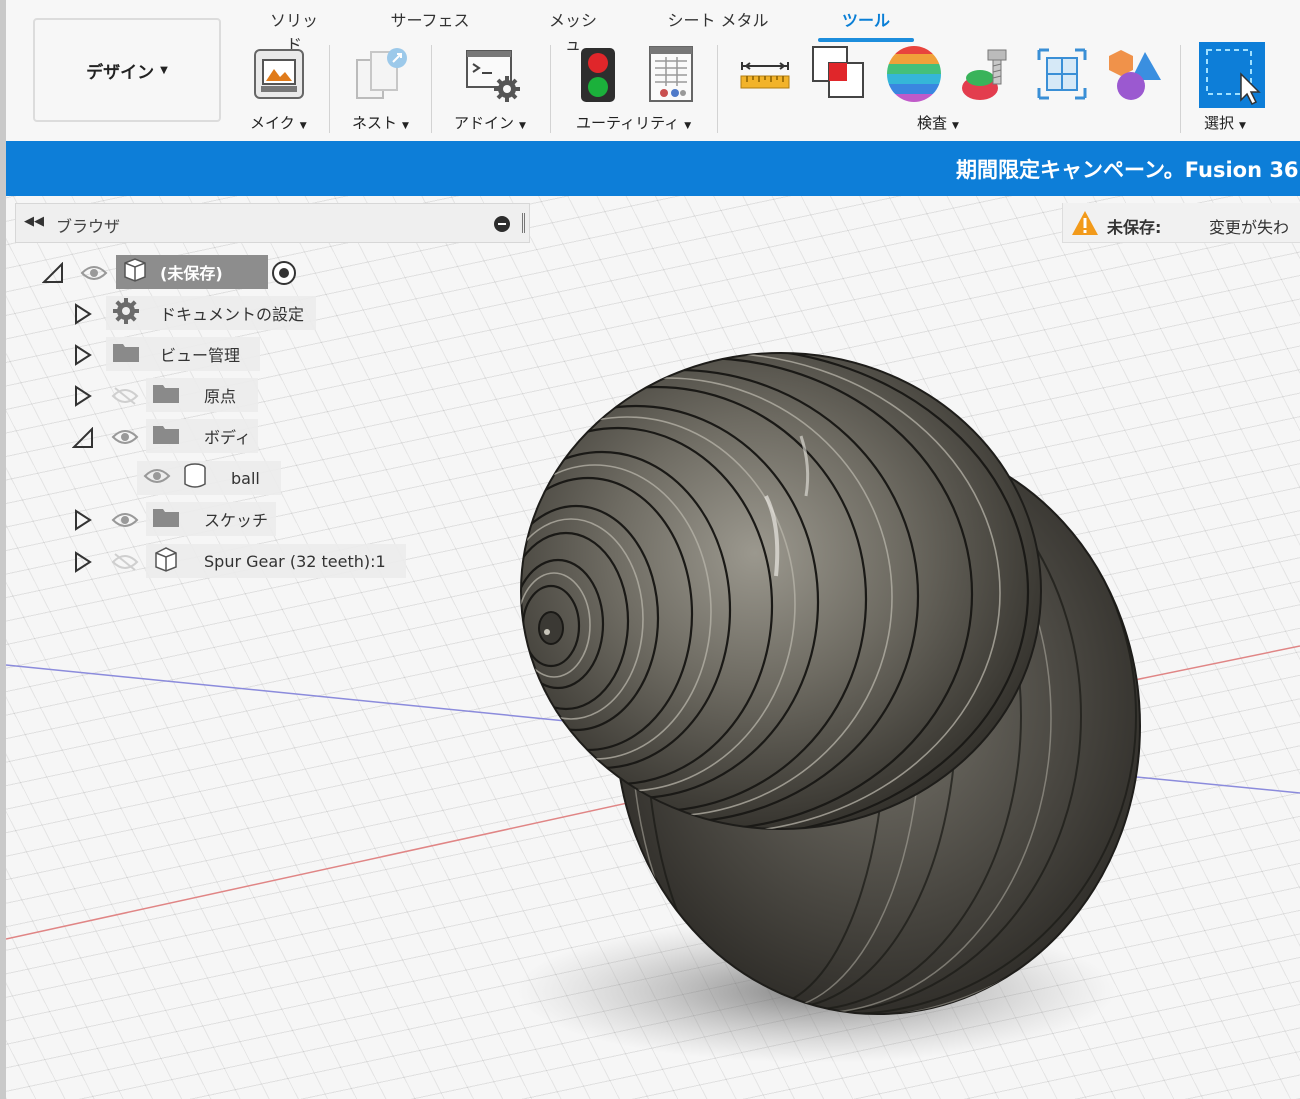 The height and width of the screenshot is (1099, 1300). I want to click on nest-icon, so click(383, 77).